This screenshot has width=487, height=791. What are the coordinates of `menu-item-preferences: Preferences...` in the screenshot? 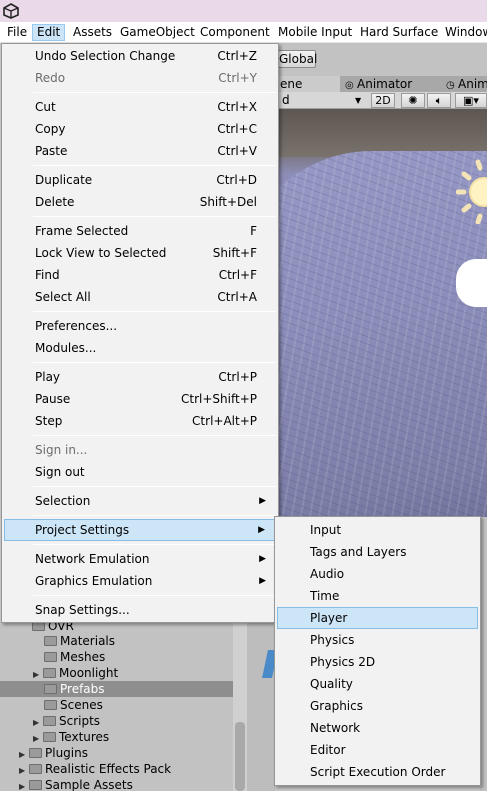 It's located at (140, 326).